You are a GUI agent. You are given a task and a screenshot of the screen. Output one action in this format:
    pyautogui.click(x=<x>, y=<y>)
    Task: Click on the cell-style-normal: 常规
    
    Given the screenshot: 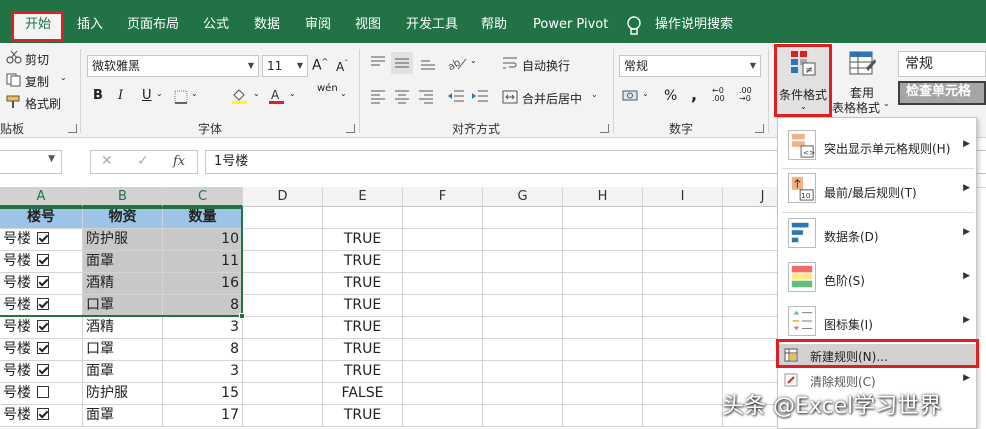 What is the action you would take?
    pyautogui.click(x=942, y=64)
    